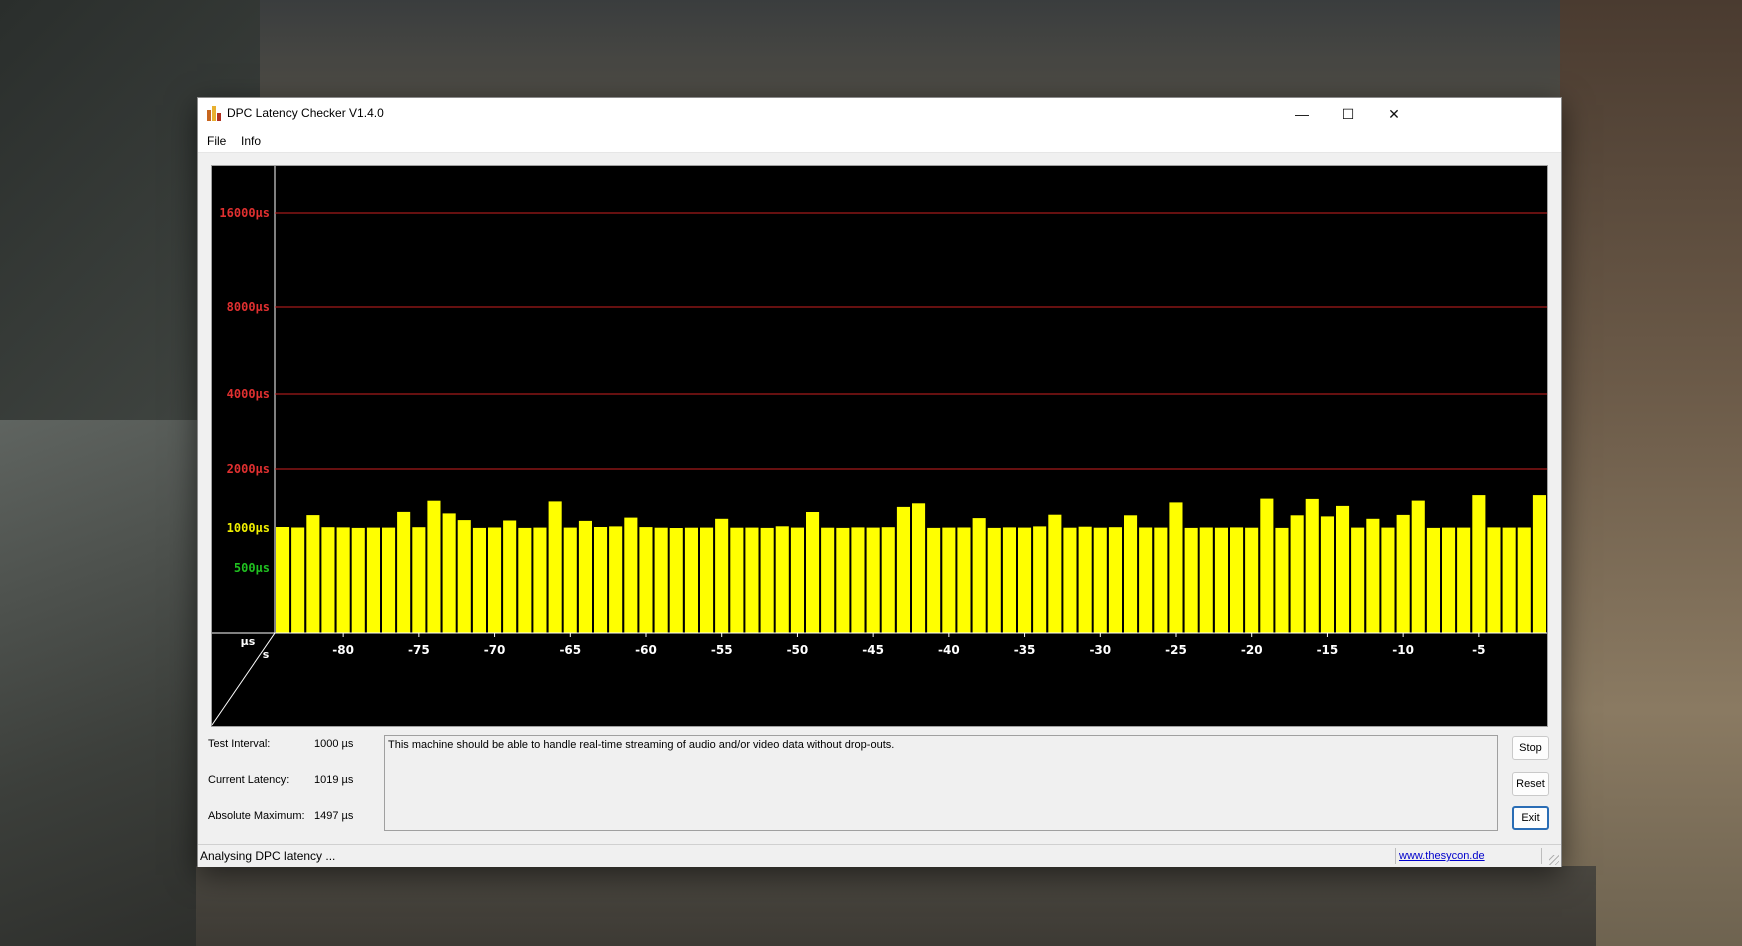 This screenshot has width=1742, height=946. What do you see at coordinates (244, 213) in the screenshot?
I see `reference-label: 16000µs` at bounding box center [244, 213].